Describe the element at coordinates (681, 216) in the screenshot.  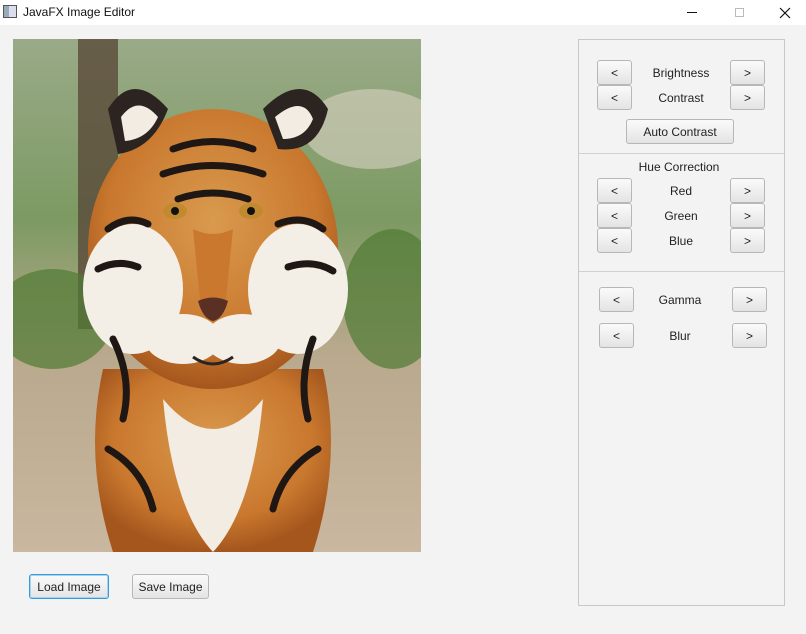
I see `green-label: Green` at that location.